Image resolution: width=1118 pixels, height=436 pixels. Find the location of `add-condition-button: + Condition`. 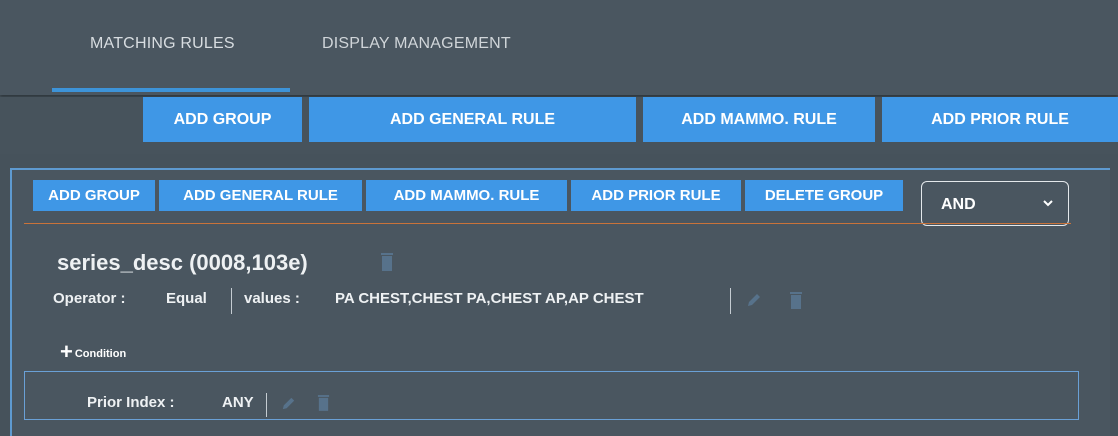

add-condition-button: + Condition is located at coordinates (93, 352).